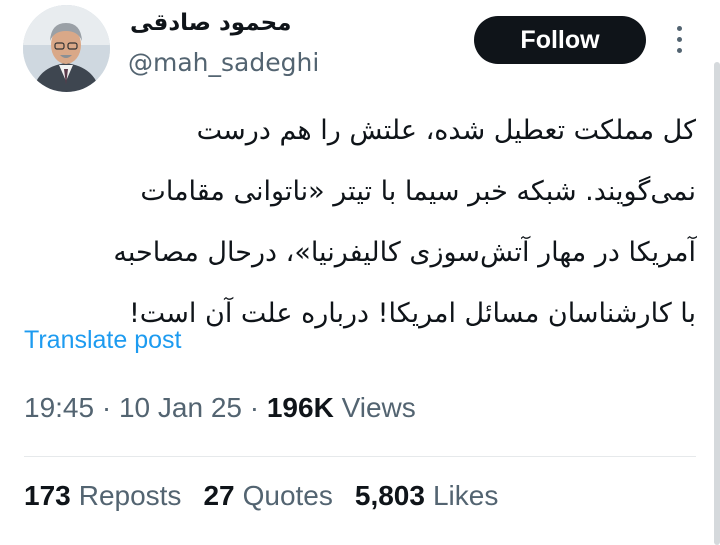 The height and width of the screenshot is (545, 720). Describe the element at coordinates (465, 495) in the screenshot. I see `likes-label: Likes` at that location.